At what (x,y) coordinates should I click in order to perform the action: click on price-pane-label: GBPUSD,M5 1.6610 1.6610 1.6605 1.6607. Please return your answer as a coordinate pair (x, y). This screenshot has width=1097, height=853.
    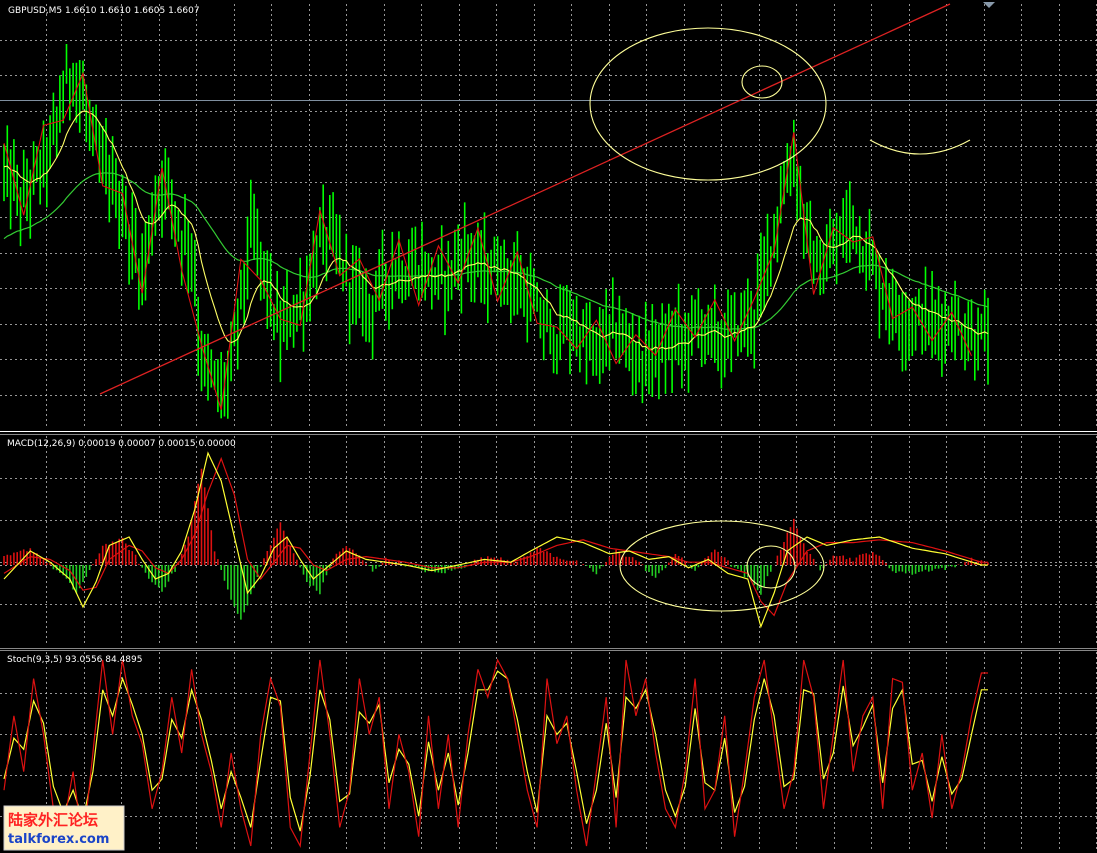
    Looking at the image, I should click on (104, 11).